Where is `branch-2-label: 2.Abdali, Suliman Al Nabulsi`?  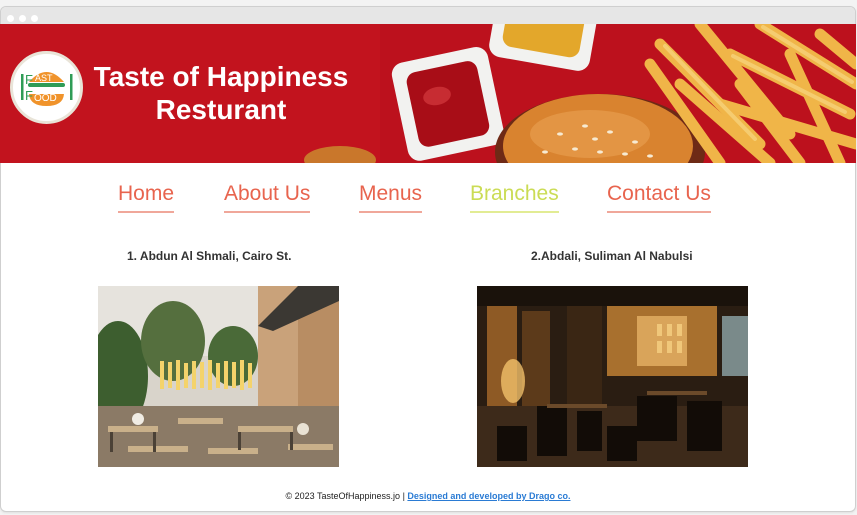
branch-2-label: 2.Abdali, Suliman Al Nabulsi is located at coordinates (612, 256).